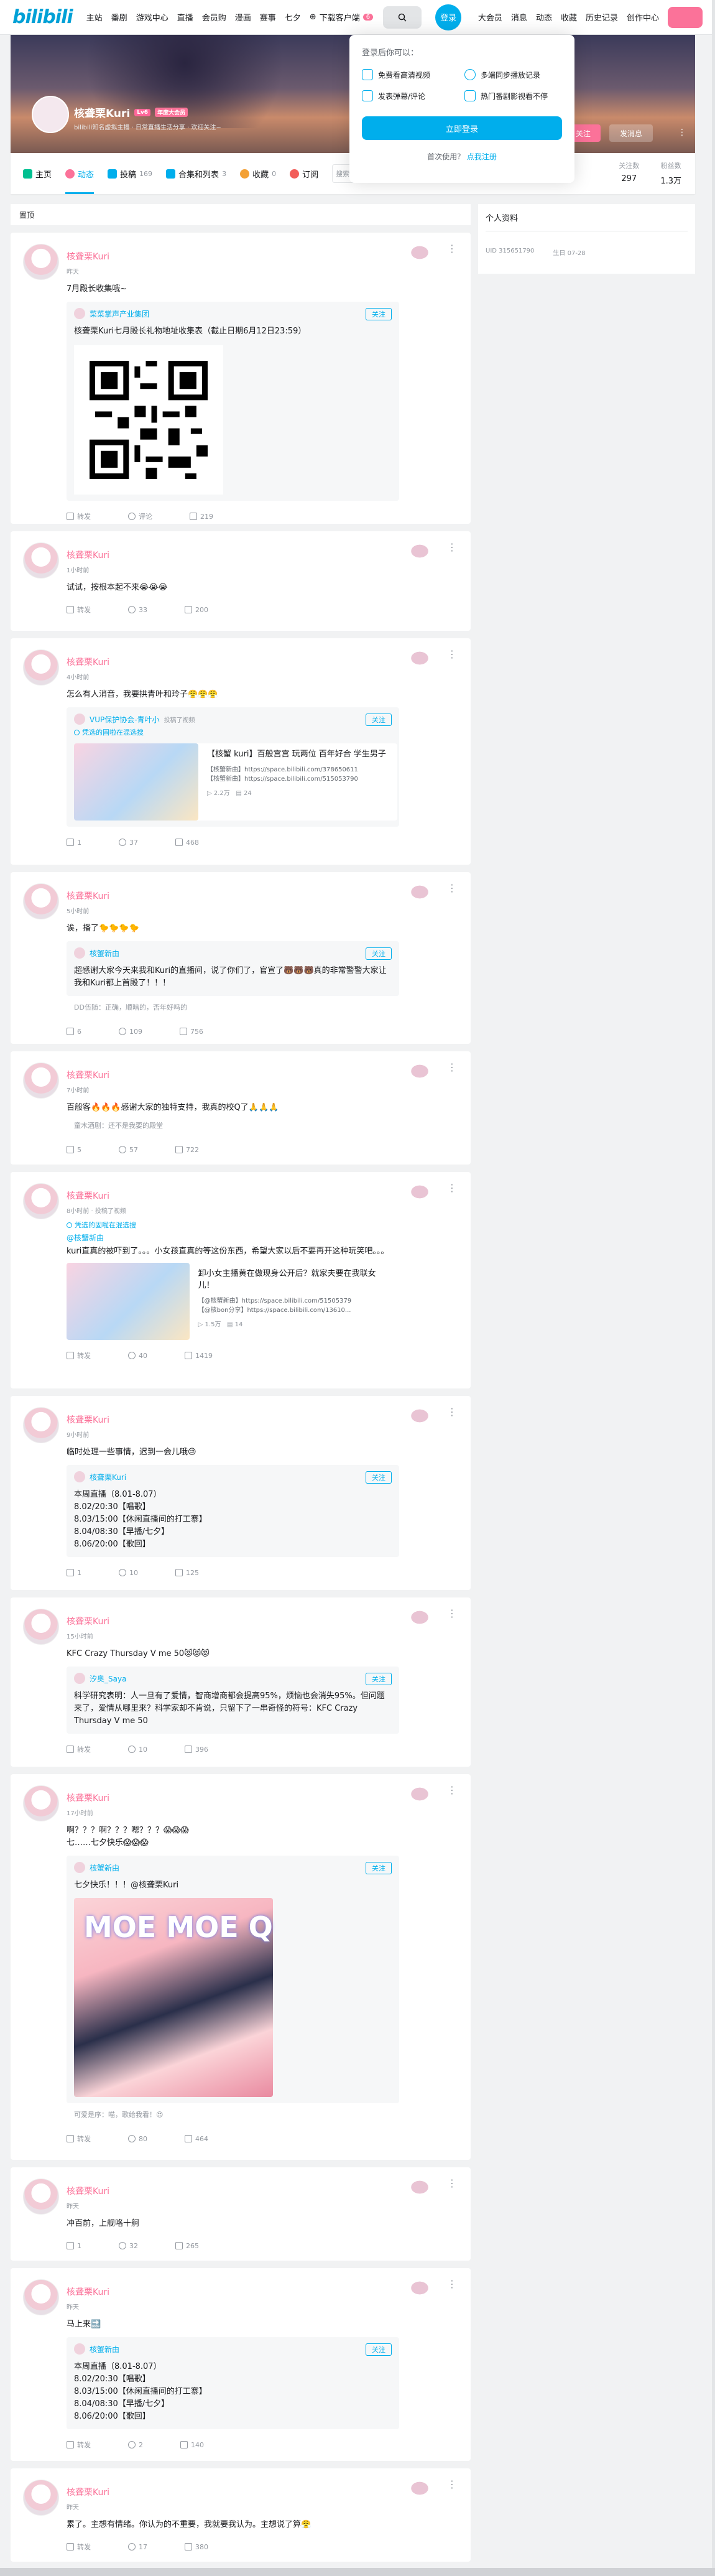  Describe the element at coordinates (148, 420) in the screenshot. I see `qr-code-image` at that location.